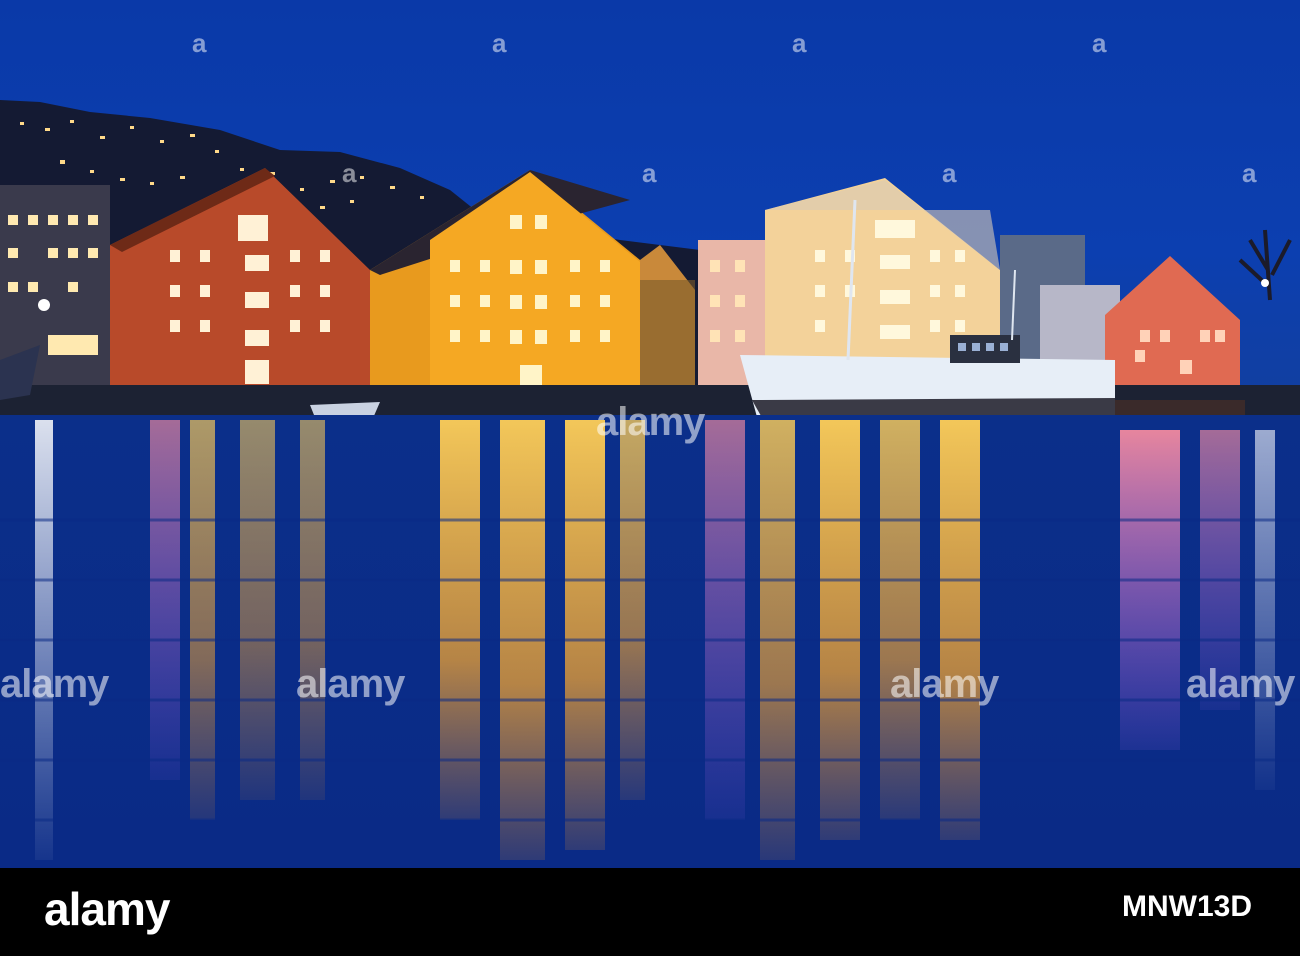 The width and height of the screenshot is (1300, 956). What do you see at coordinates (1186, 906) in the screenshot?
I see `image-id: MNW13D` at bounding box center [1186, 906].